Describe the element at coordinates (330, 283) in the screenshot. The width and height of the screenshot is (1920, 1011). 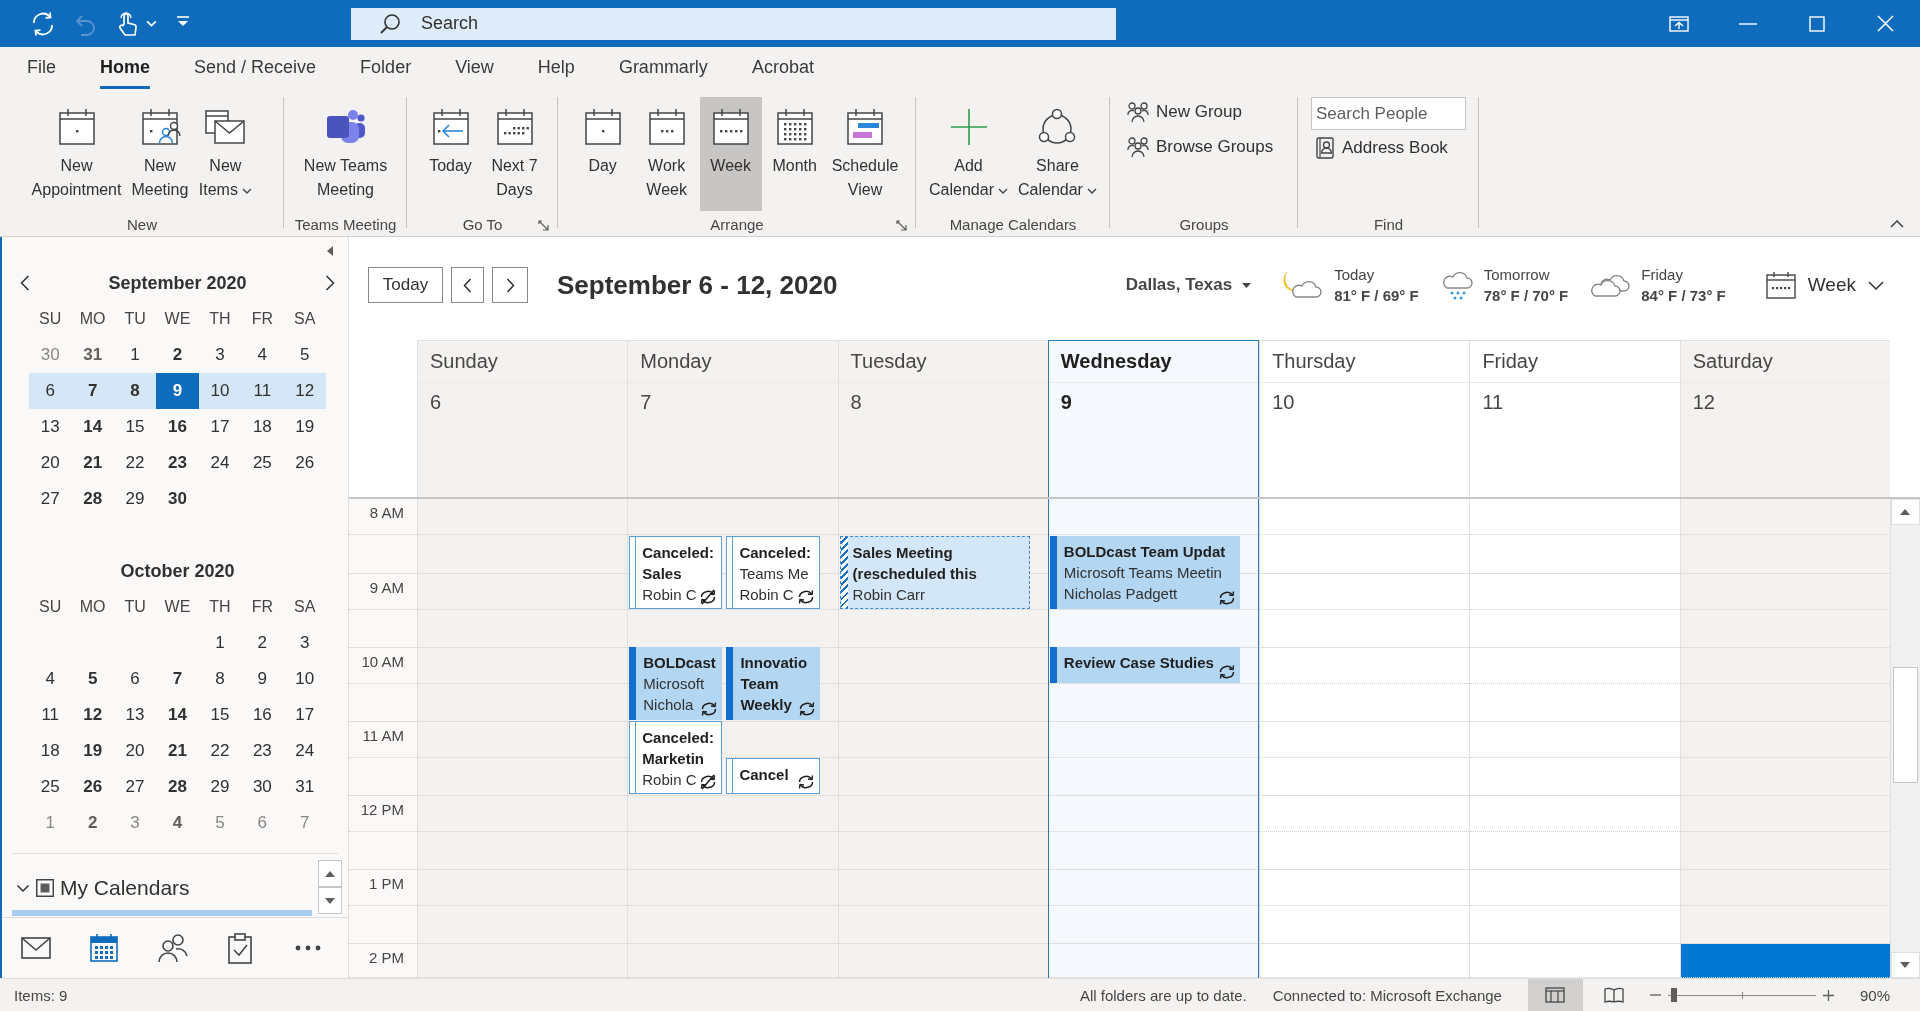
I see `chevron-right-icon` at that location.